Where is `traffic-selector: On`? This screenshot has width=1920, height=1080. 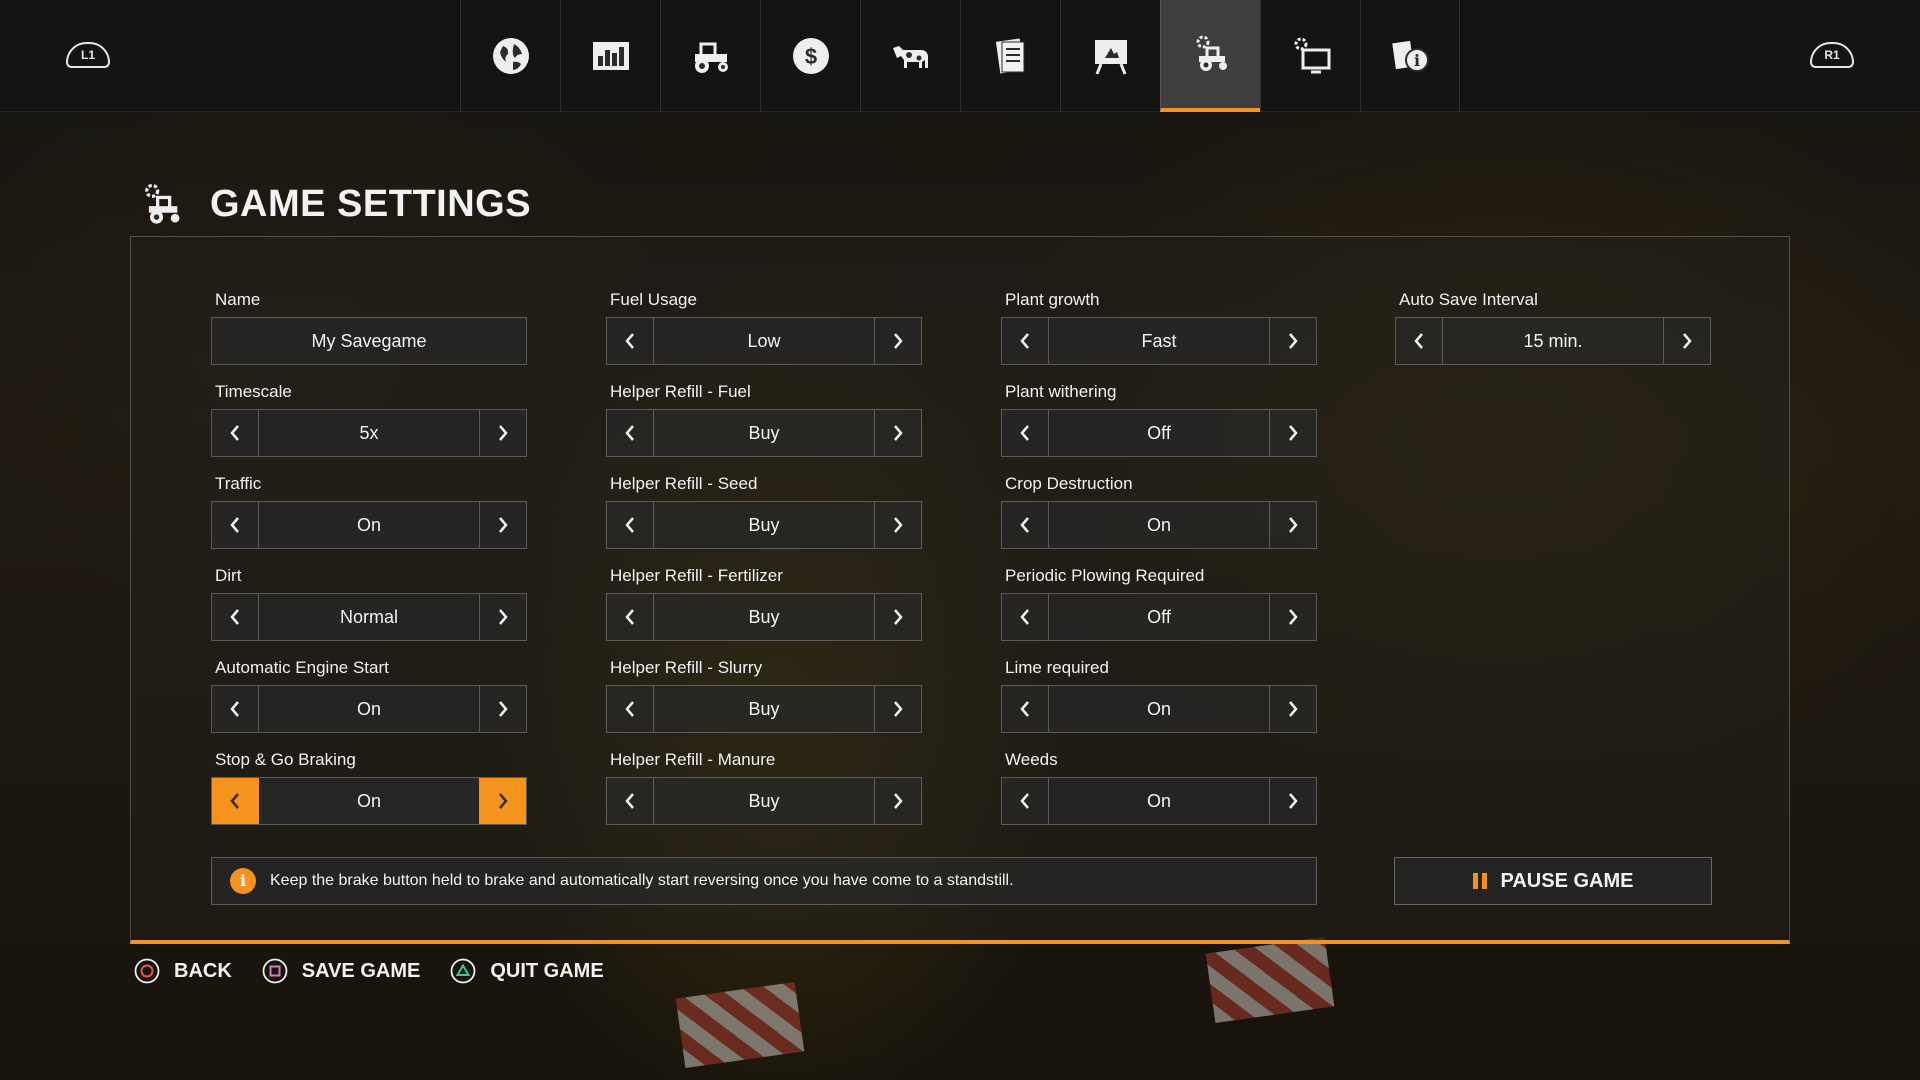
traffic-selector: On is located at coordinates (369, 525).